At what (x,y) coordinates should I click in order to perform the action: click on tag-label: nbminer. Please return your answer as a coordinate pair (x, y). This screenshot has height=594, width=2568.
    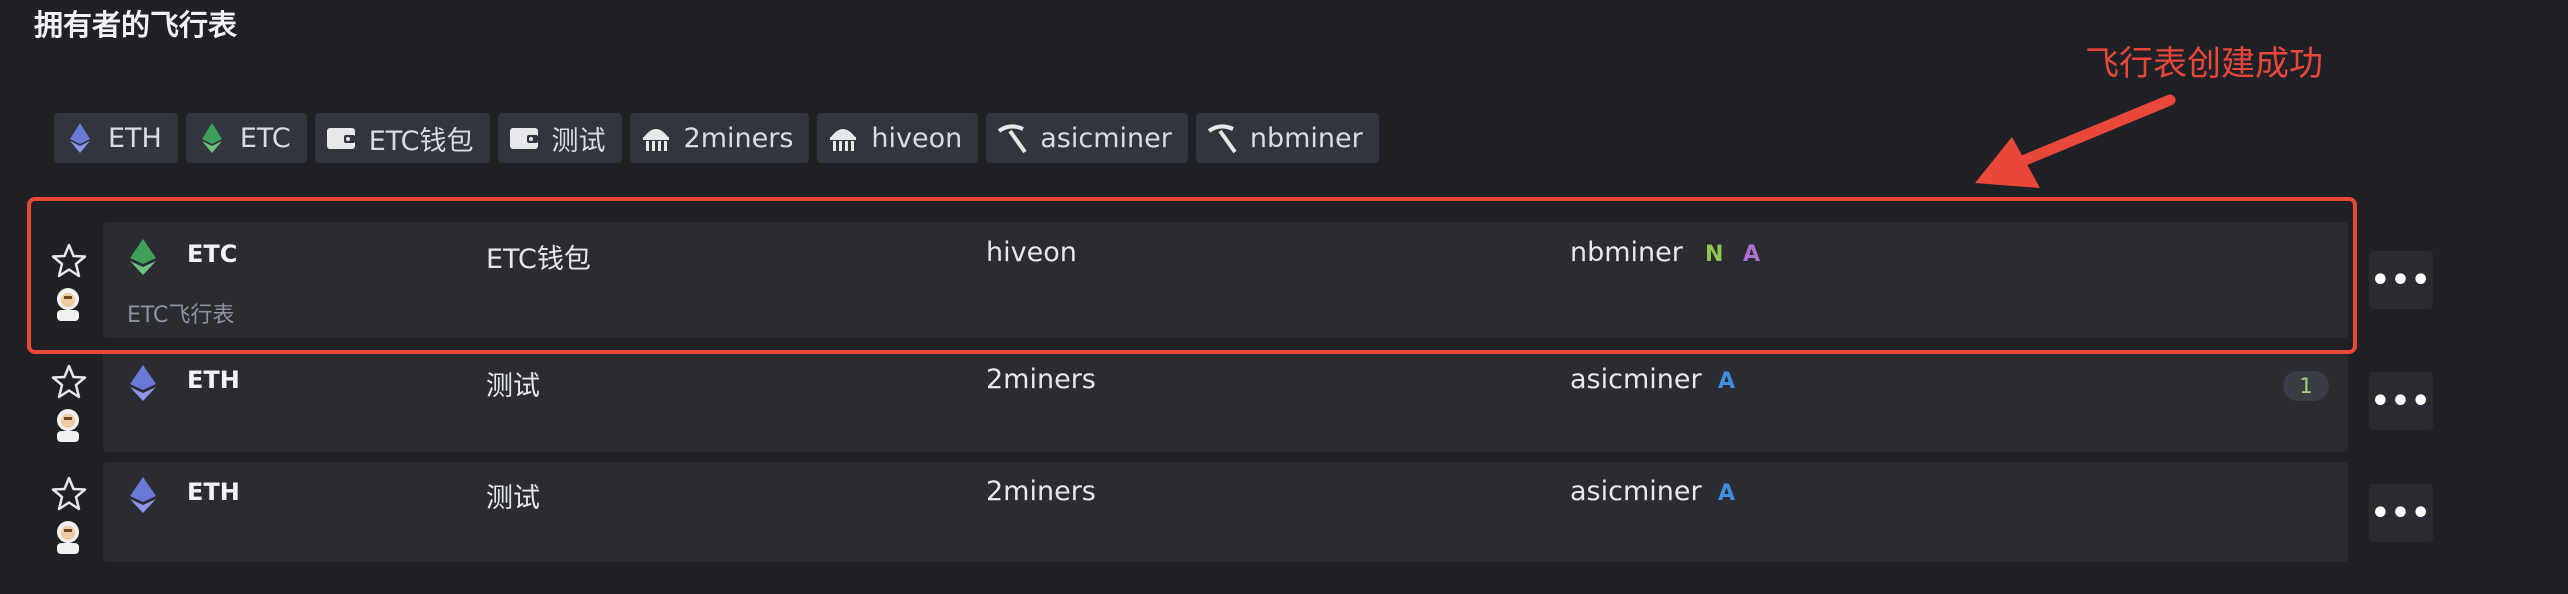
    Looking at the image, I should click on (1306, 138).